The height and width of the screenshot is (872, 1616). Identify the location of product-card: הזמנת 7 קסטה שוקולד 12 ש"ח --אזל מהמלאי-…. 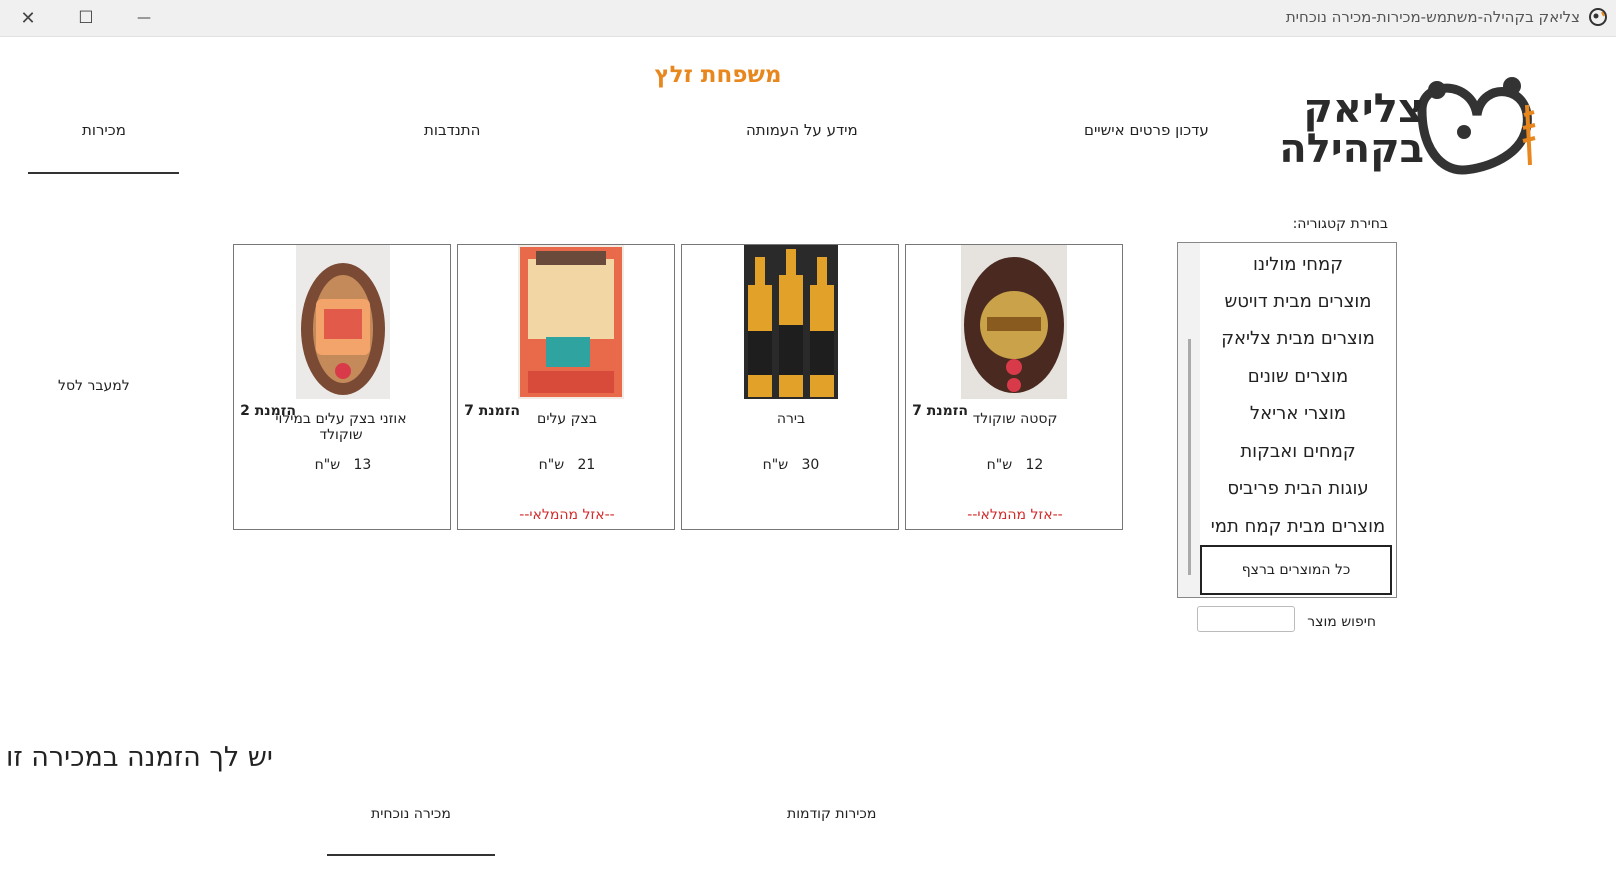
(1014, 387).